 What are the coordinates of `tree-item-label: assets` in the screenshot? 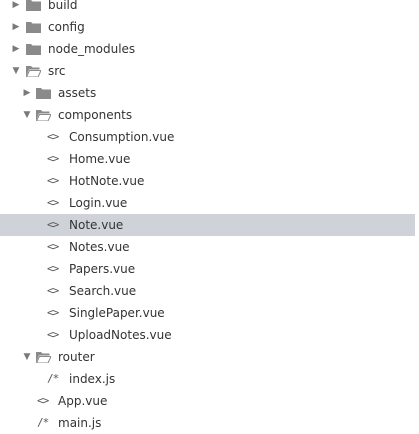 It's located at (77, 93).